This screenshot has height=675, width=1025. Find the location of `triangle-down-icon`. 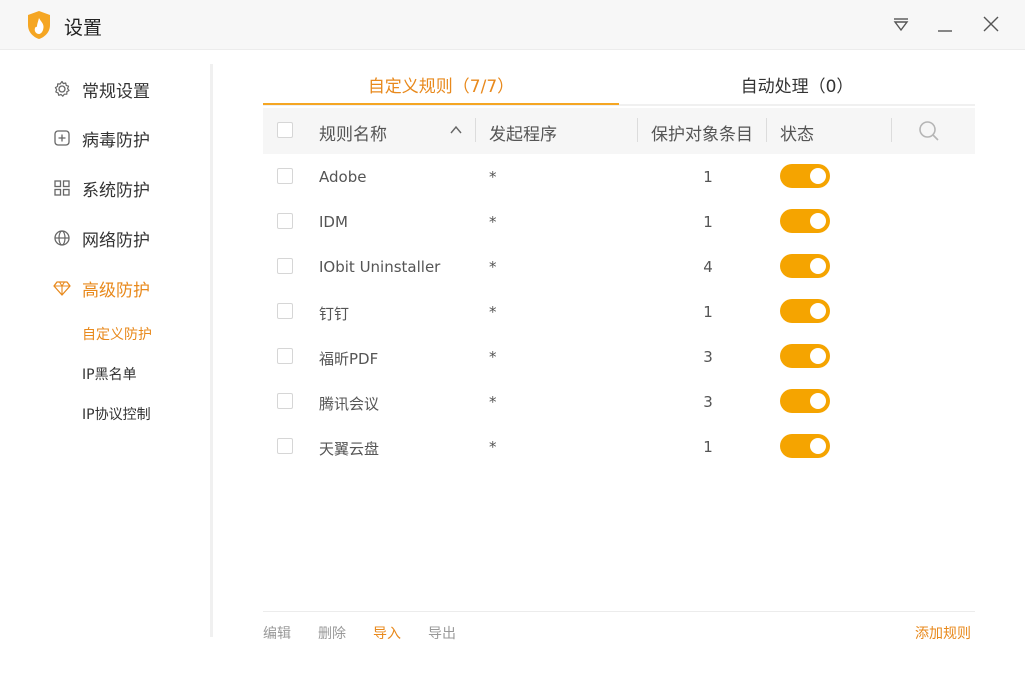

triangle-down-icon is located at coordinates (901, 25).